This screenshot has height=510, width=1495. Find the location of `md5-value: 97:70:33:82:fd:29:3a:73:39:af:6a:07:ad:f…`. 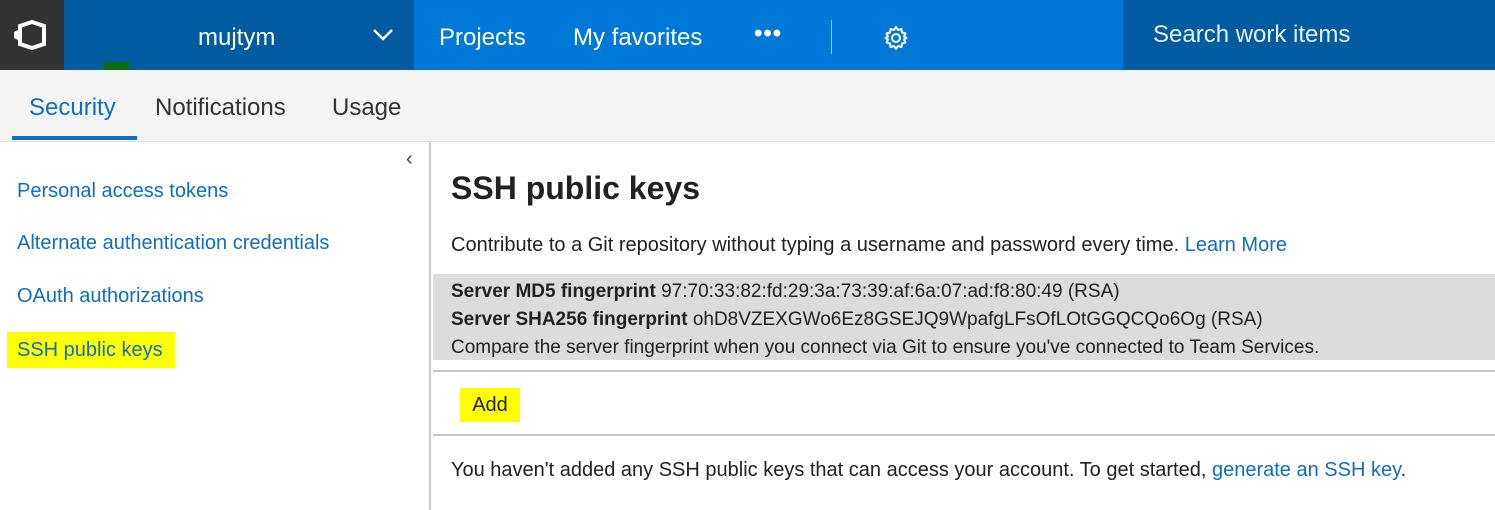

md5-value: 97:70:33:82:fd:29:3a:73:39:af:6a:07:ad:f… is located at coordinates (890, 291).